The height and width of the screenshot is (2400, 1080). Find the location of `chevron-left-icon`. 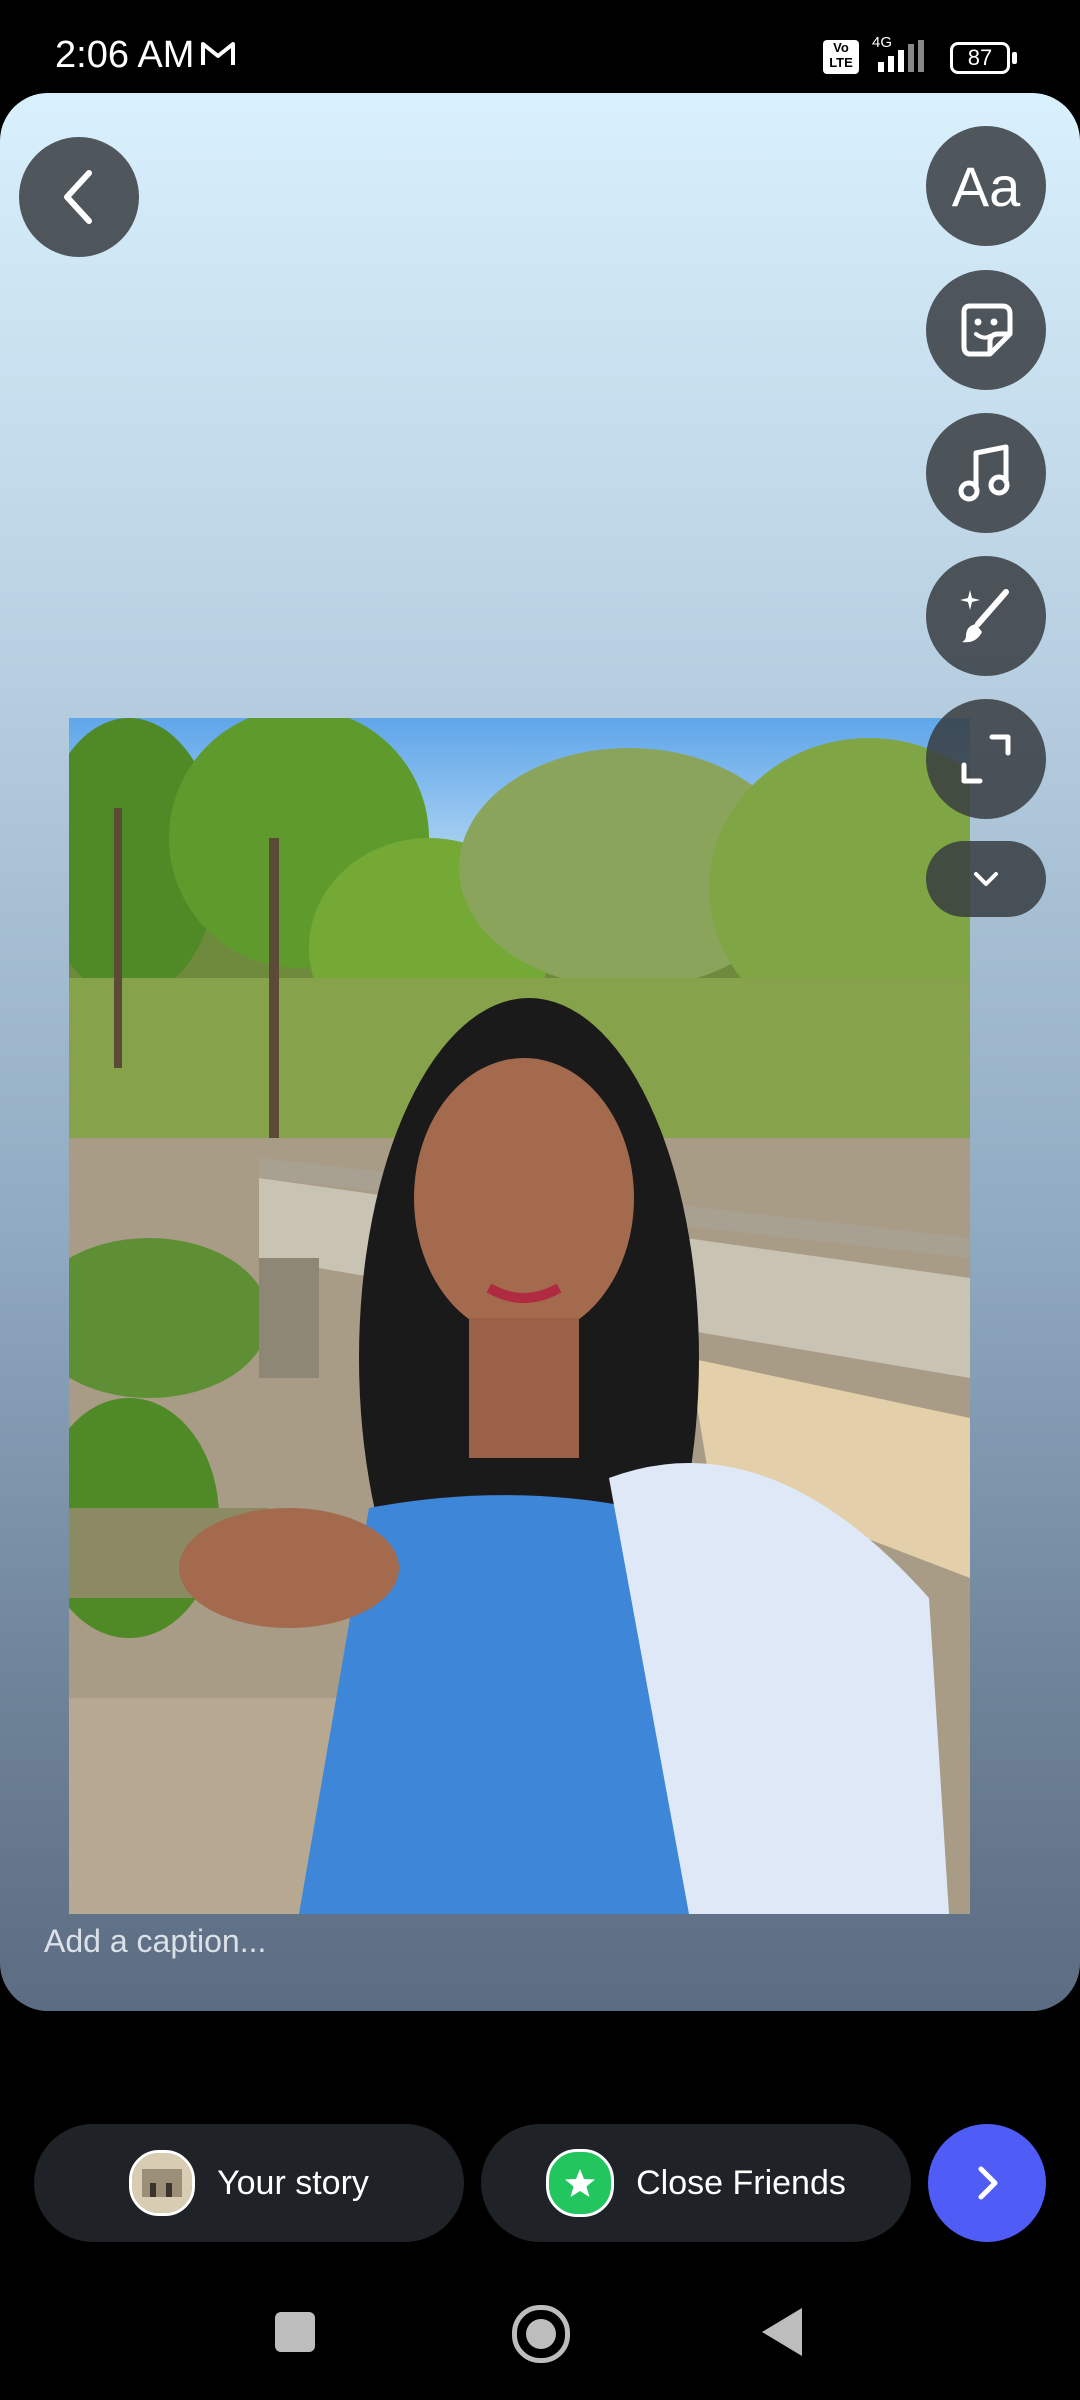

chevron-left-icon is located at coordinates (78, 197).